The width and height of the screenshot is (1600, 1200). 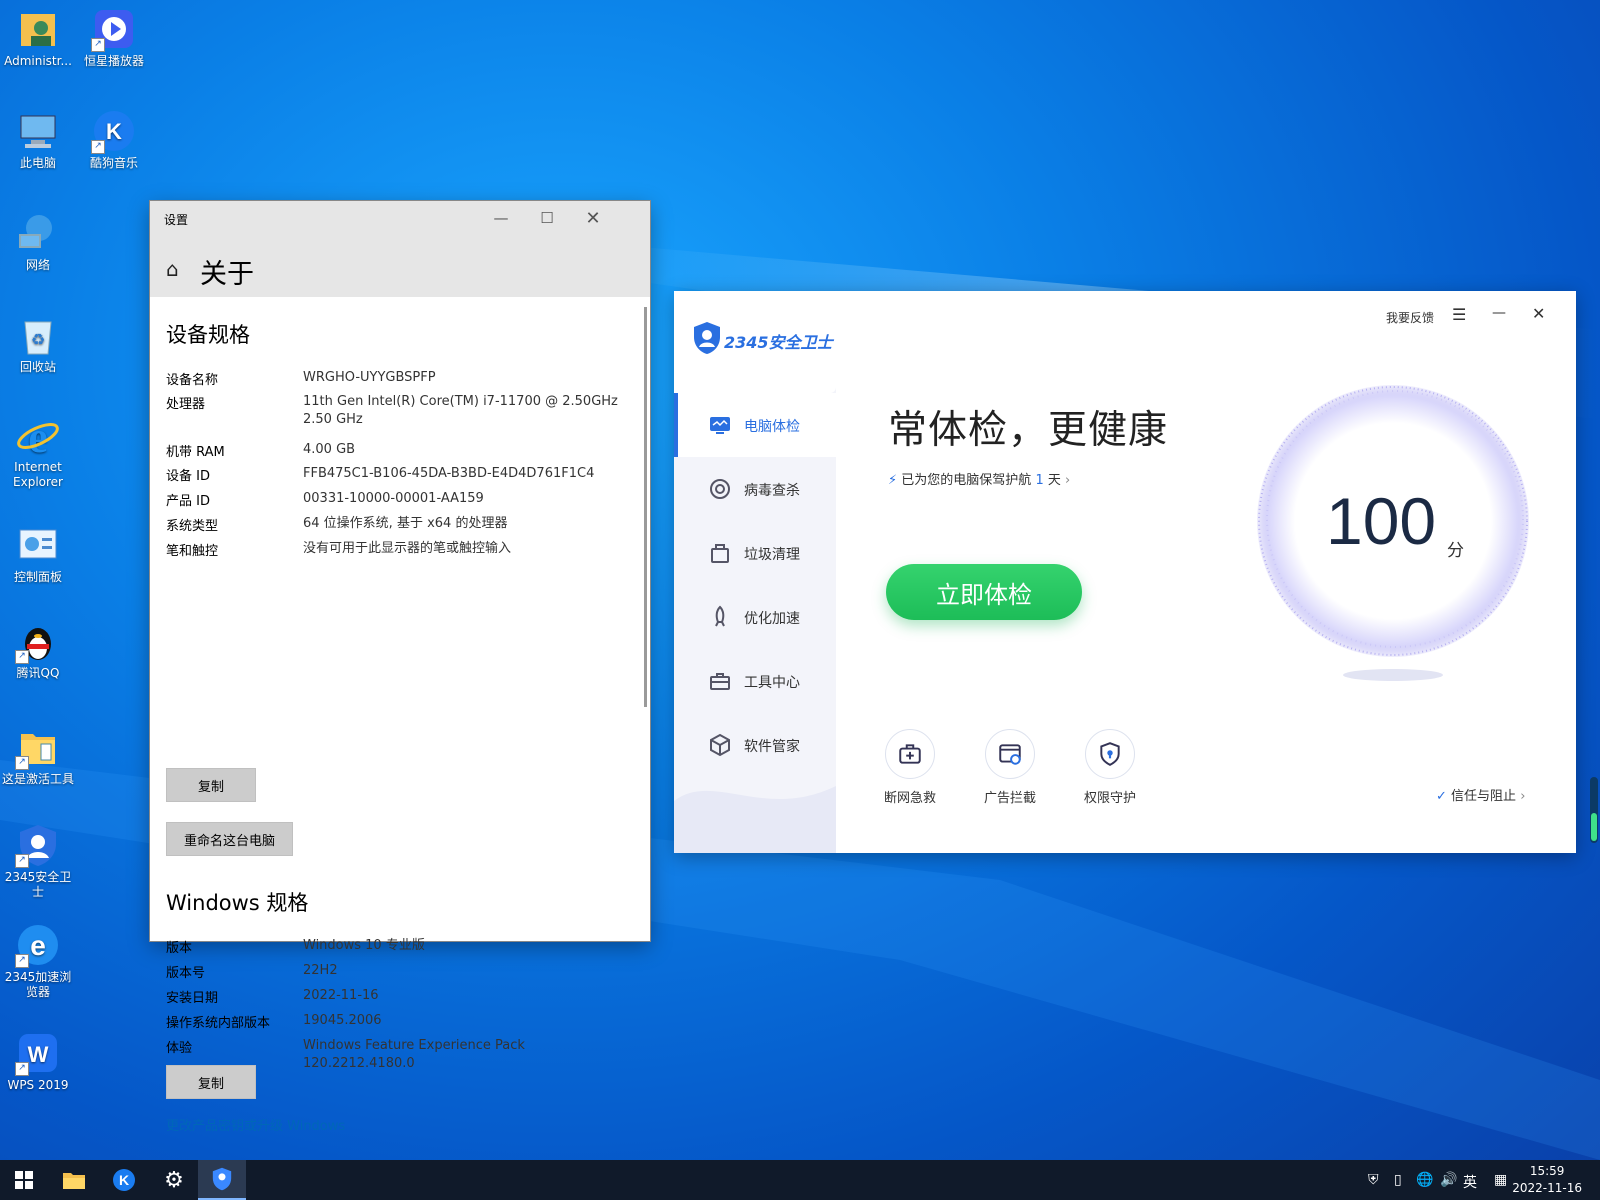 I want to click on start-button, so click(x=24, y=1180).